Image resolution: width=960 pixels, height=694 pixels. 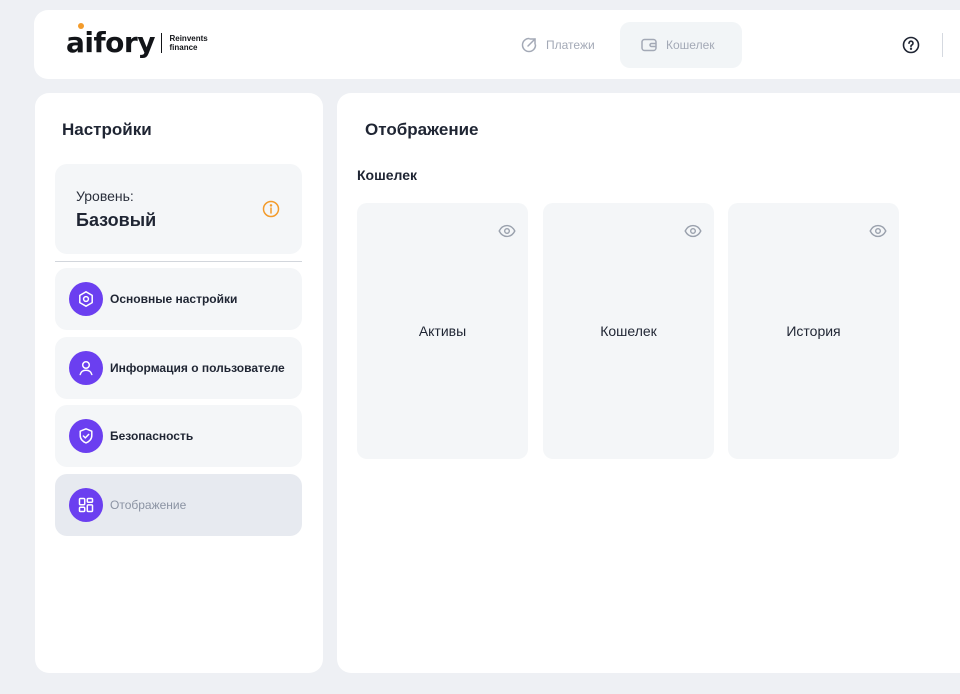 What do you see at coordinates (529, 45) in the screenshot?
I see `arrow-up-right-icon` at bounding box center [529, 45].